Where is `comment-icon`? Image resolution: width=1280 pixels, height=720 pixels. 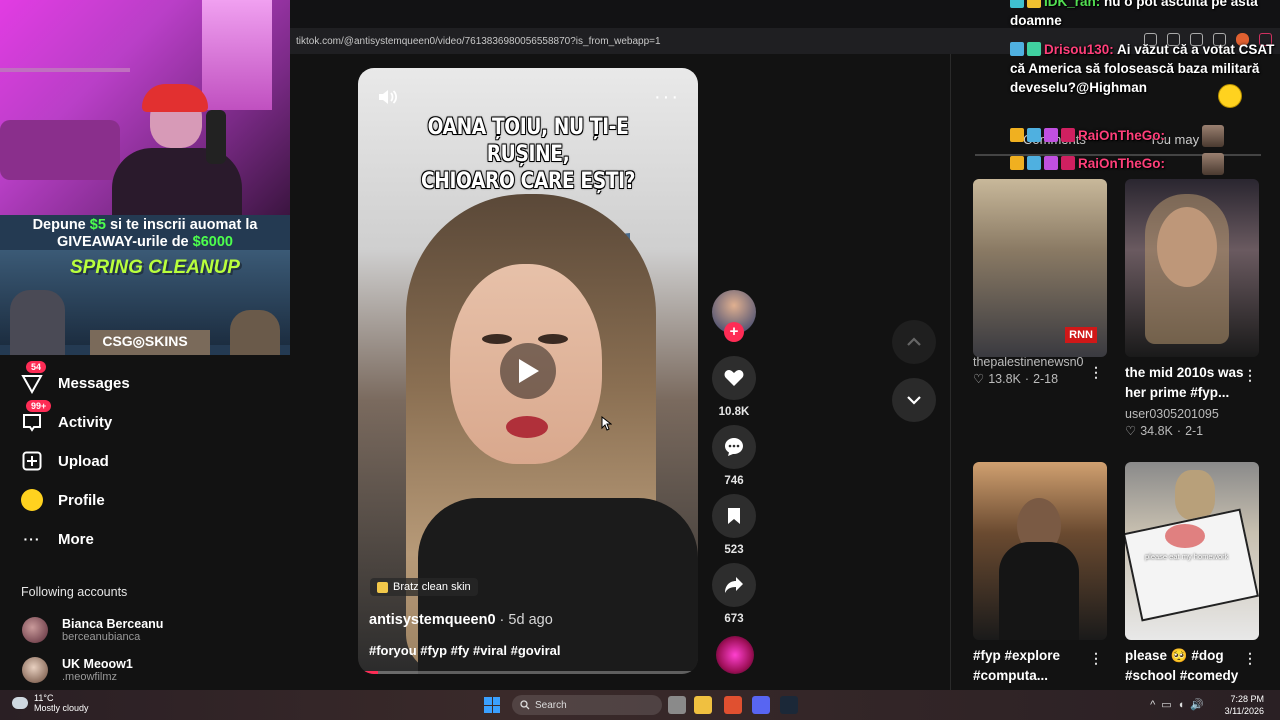 comment-icon is located at coordinates (734, 447).